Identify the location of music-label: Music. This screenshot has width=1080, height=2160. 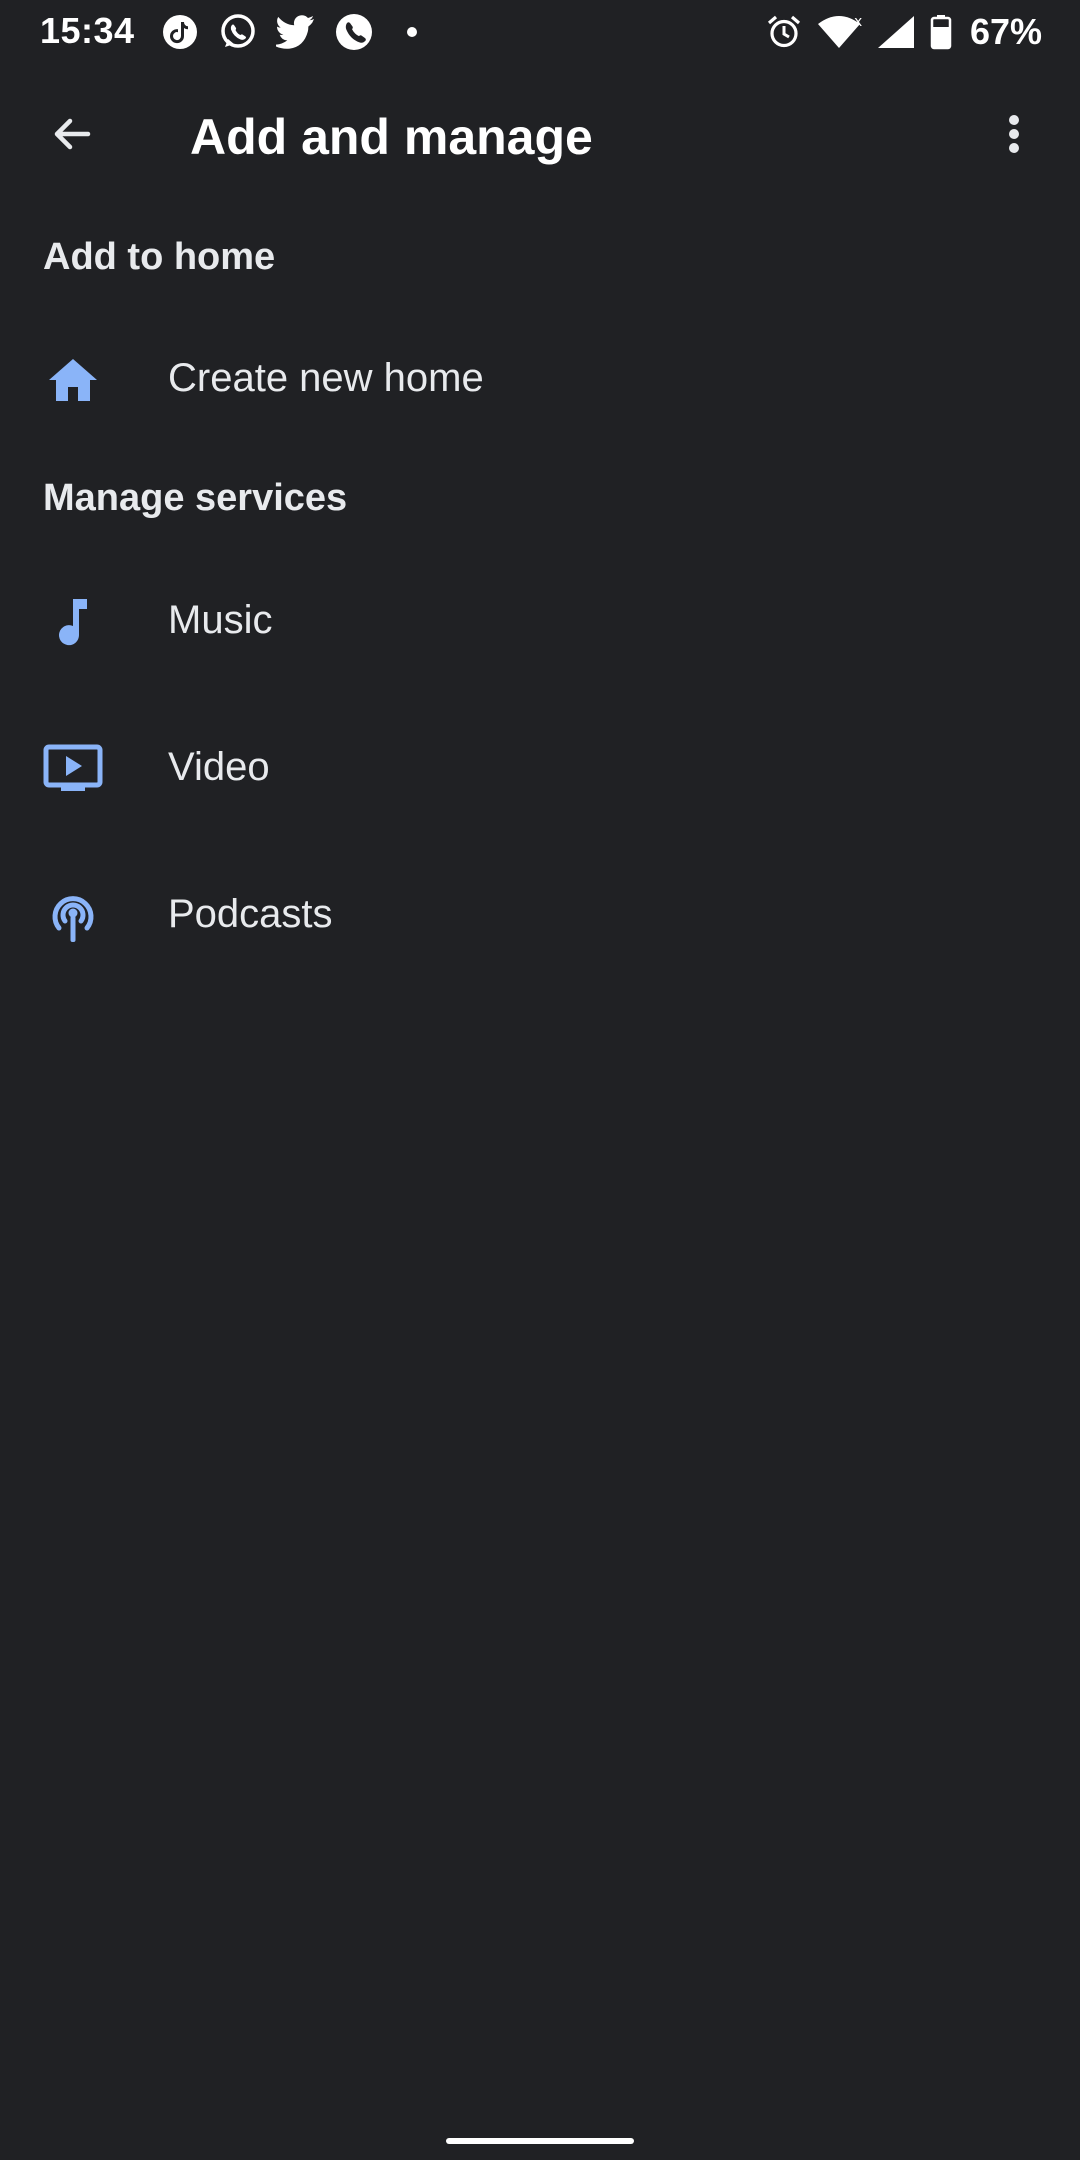
(220, 620).